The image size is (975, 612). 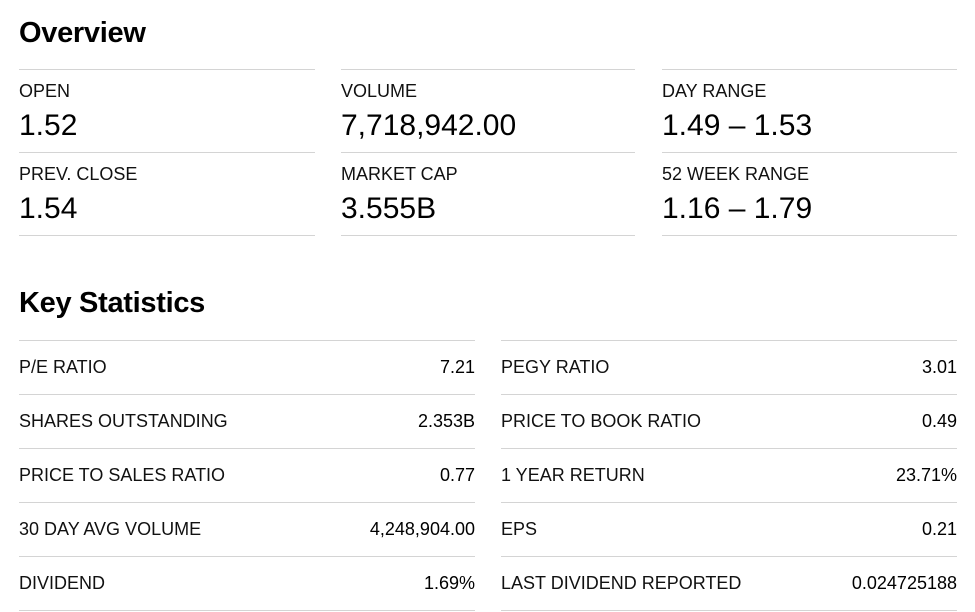 What do you see at coordinates (904, 583) in the screenshot?
I see `stat-value: 0.024725188` at bounding box center [904, 583].